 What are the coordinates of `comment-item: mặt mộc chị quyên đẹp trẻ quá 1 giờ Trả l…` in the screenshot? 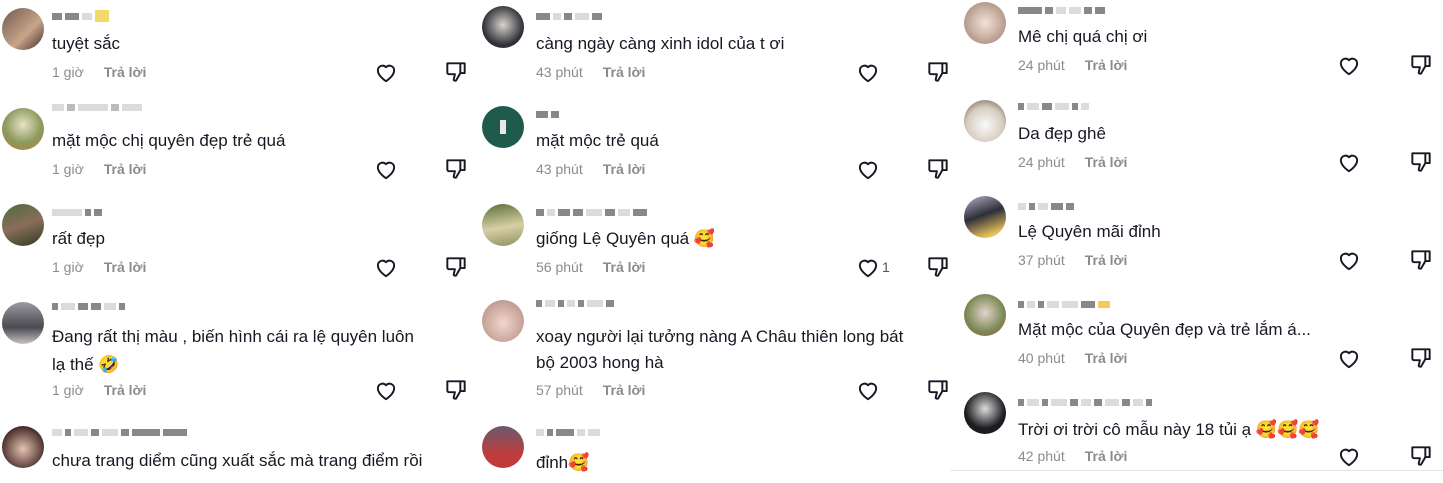 It's located at (235, 143).